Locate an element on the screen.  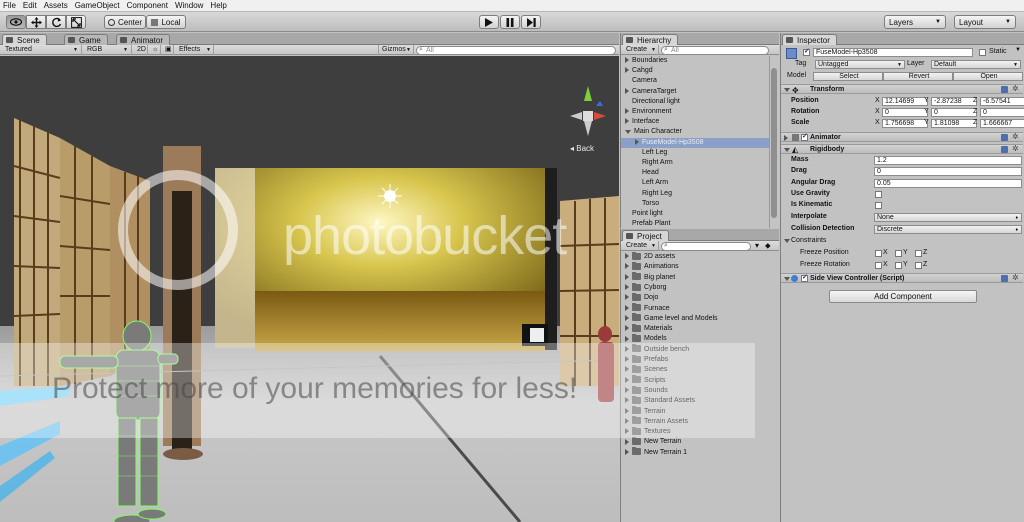
project-folder: Animations is located at coordinates (700, 266).